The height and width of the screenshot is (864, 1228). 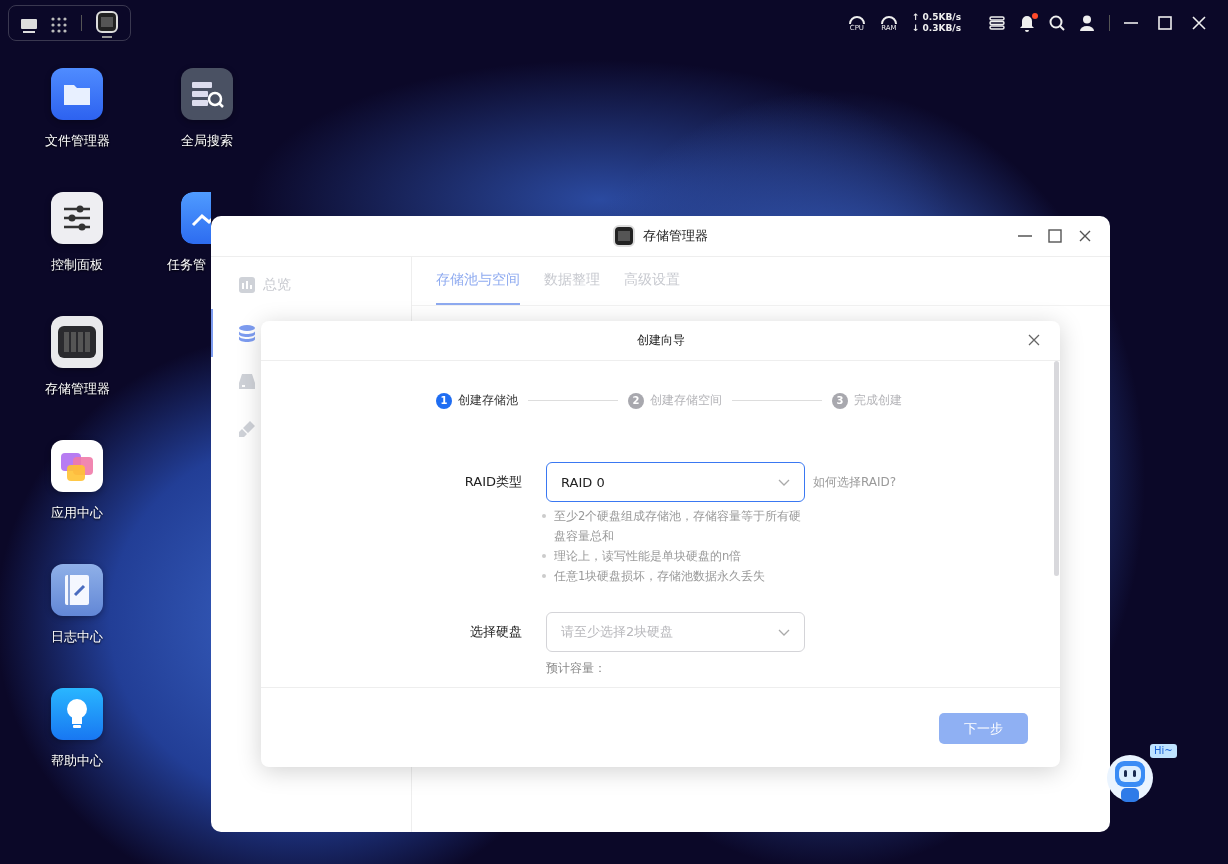 What do you see at coordinates (493, 482) in the screenshot?
I see `field-label: RAID类型` at bounding box center [493, 482].